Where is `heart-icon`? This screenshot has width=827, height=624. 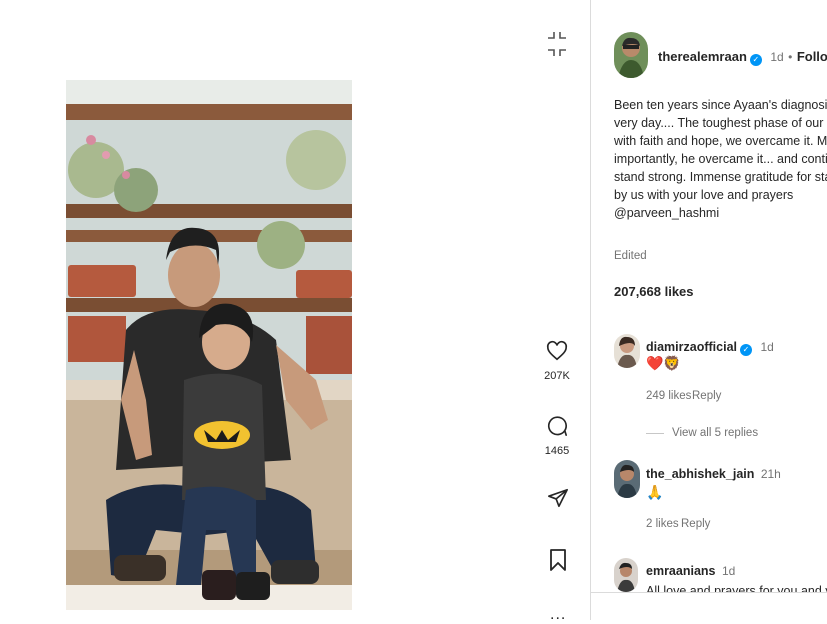 heart-icon is located at coordinates (557, 351).